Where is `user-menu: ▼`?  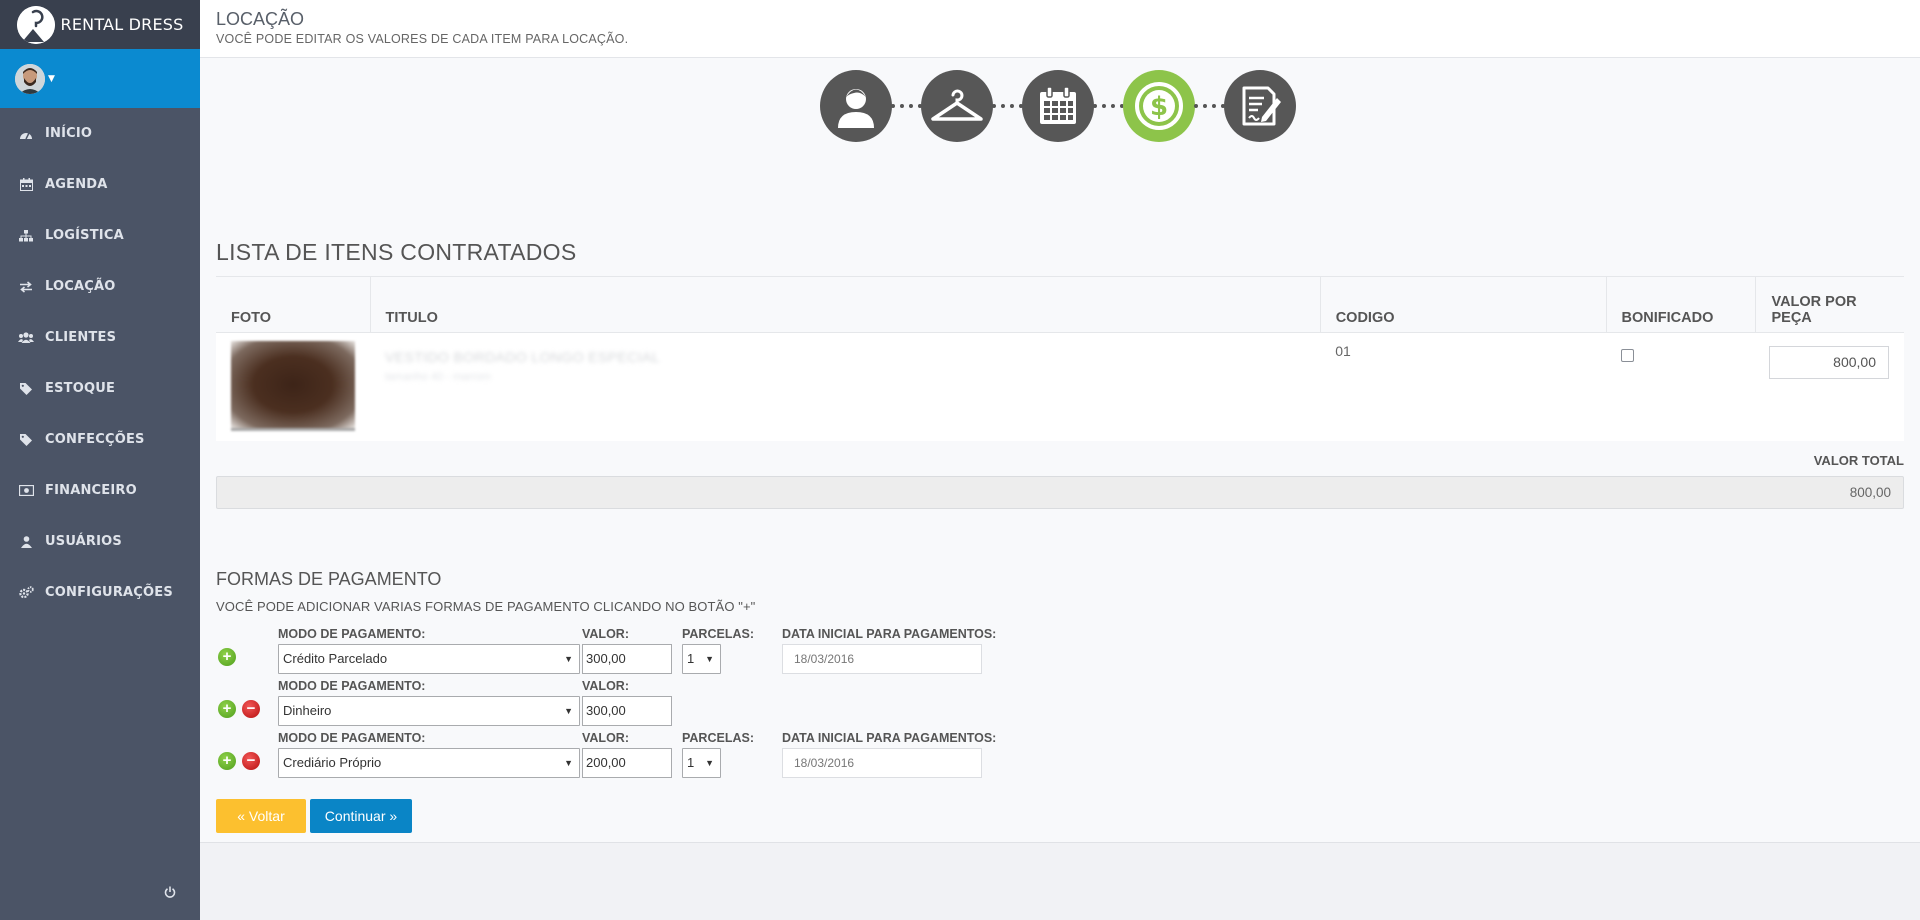 user-menu: ▼ is located at coordinates (100, 78).